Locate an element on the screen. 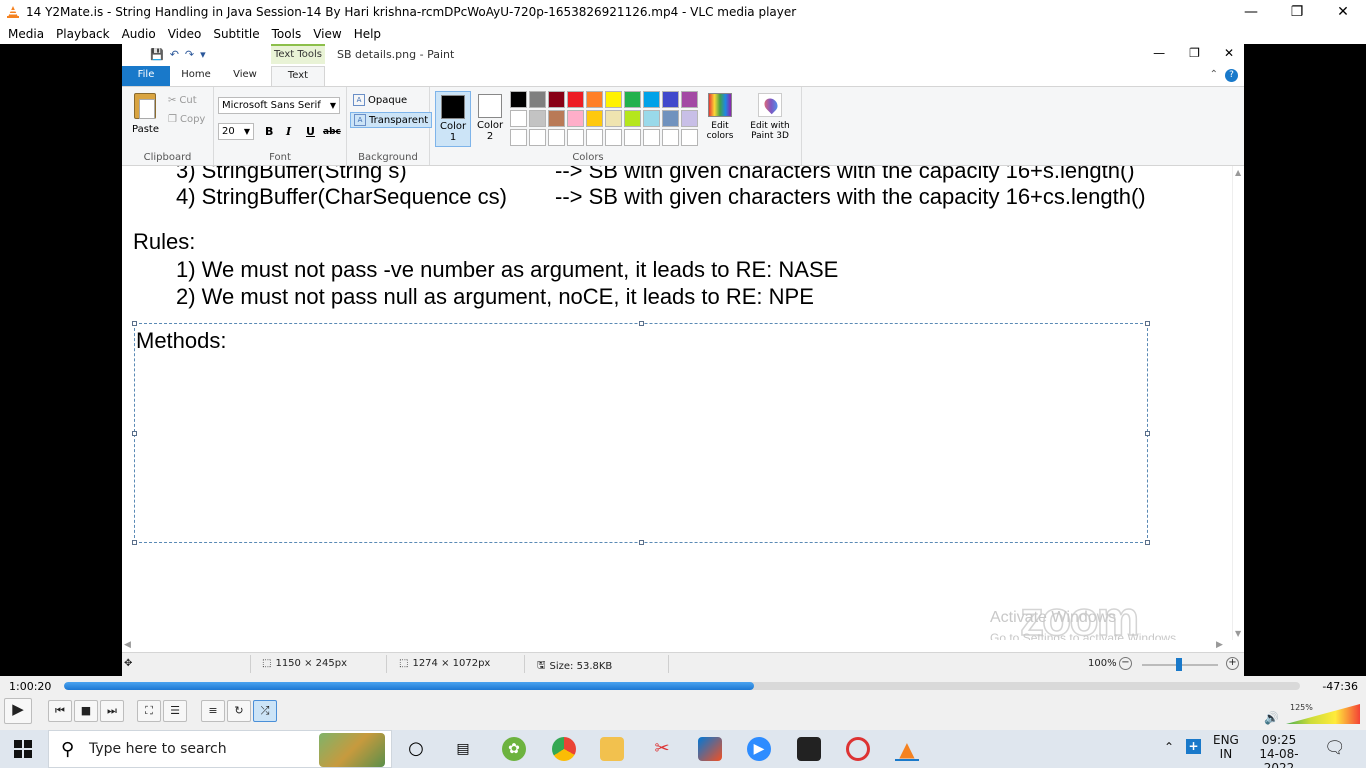 Image resolution: width=1366 pixels, height=768 pixels. paste-icon is located at coordinates (145, 106).